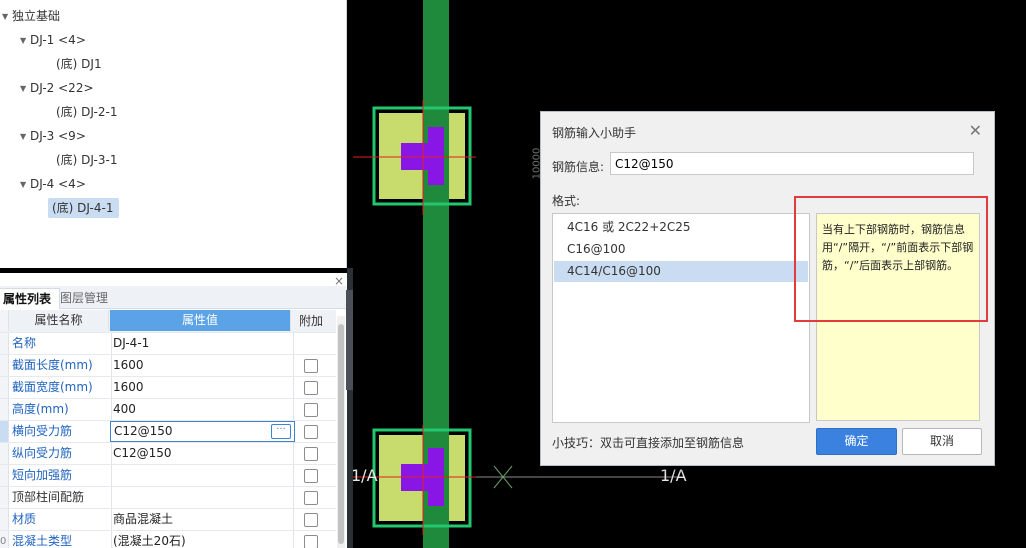 The height and width of the screenshot is (548, 1026). I want to click on column-header-name: 属性名称, so click(59, 320).